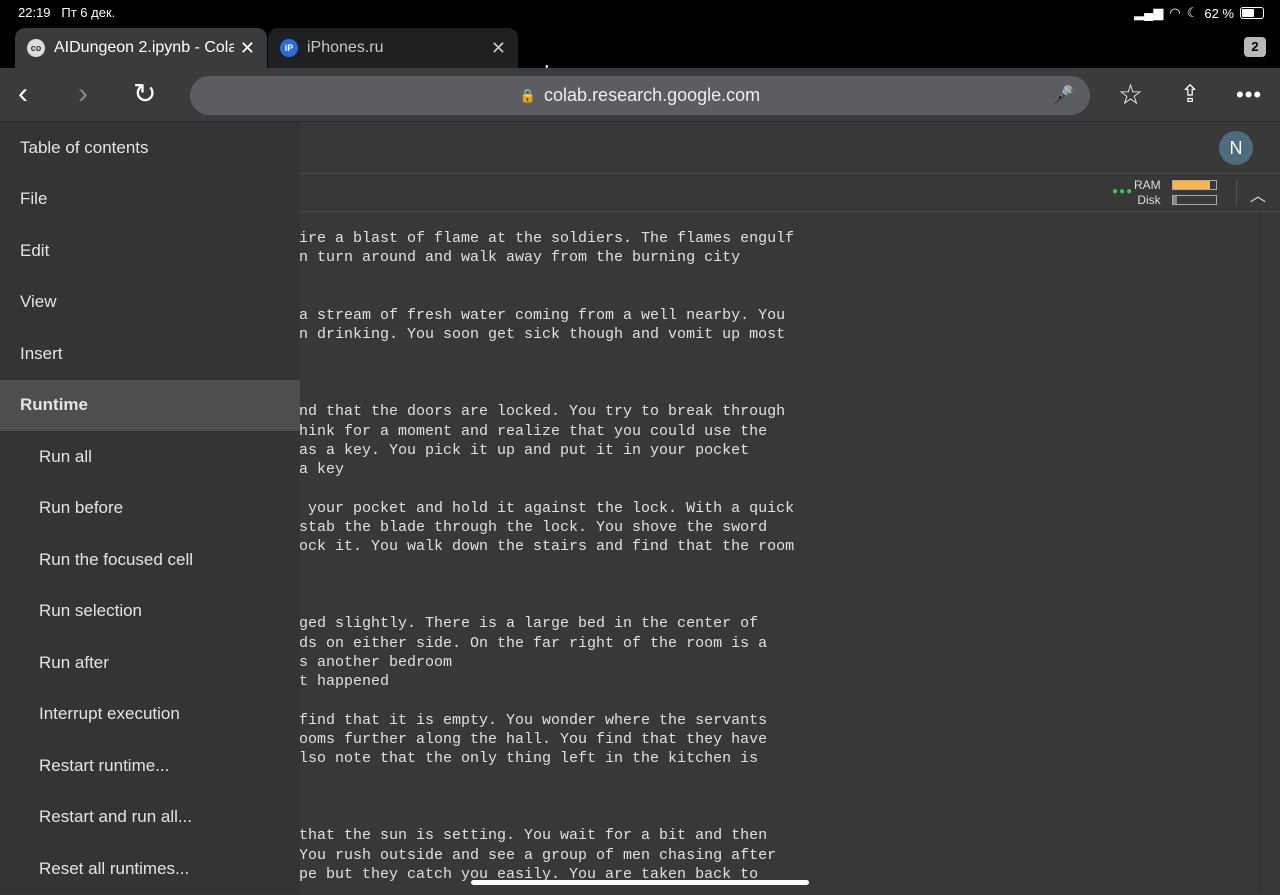 The height and width of the screenshot is (895, 1280). I want to click on runtime-item-run-selection: Run selection, so click(150, 612).